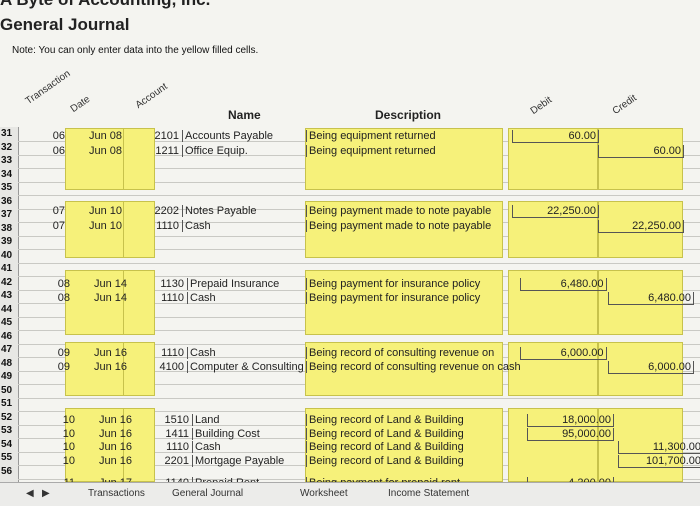  I want to click on description-cell: Being record of consulting revenue on, so click(407, 353).